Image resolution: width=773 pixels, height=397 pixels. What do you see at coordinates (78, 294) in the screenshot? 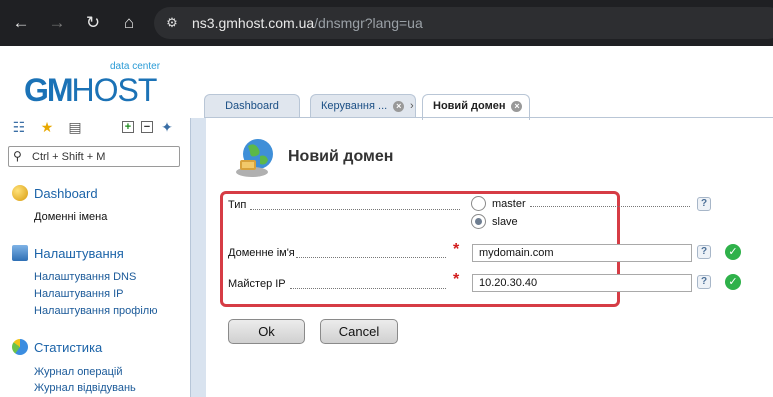
I see `sidebar-item-ip-settings: Налаштування IP` at bounding box center [78, 294].